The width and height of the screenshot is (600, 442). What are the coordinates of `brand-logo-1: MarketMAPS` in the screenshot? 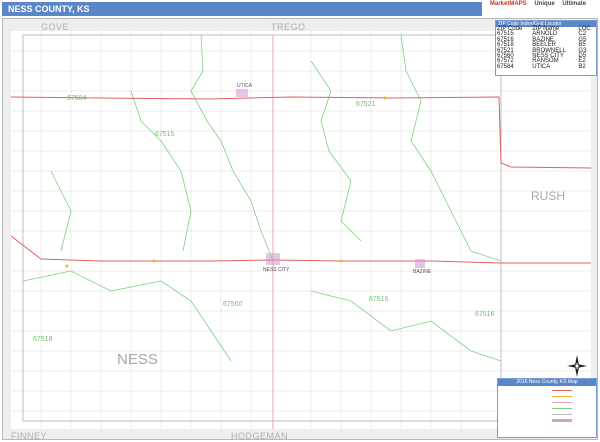 It's located at (508, 4).